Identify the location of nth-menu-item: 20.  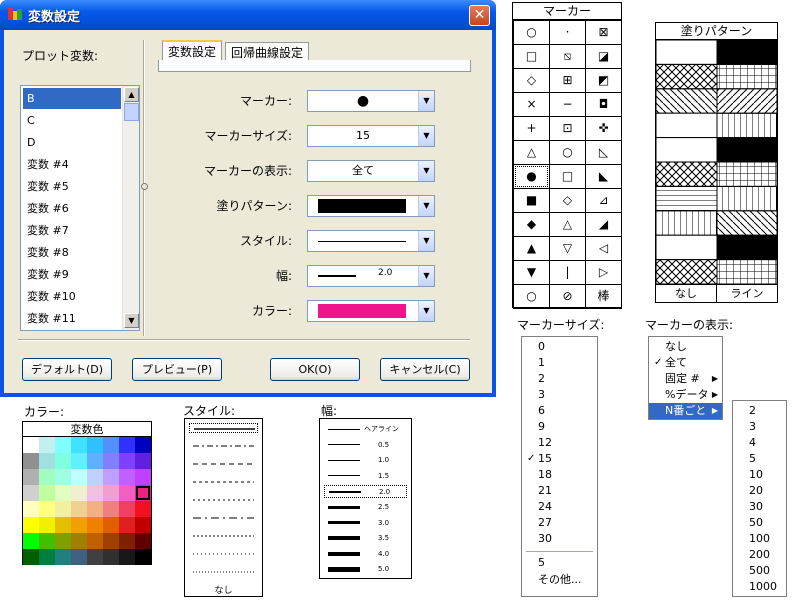
(759, 491).